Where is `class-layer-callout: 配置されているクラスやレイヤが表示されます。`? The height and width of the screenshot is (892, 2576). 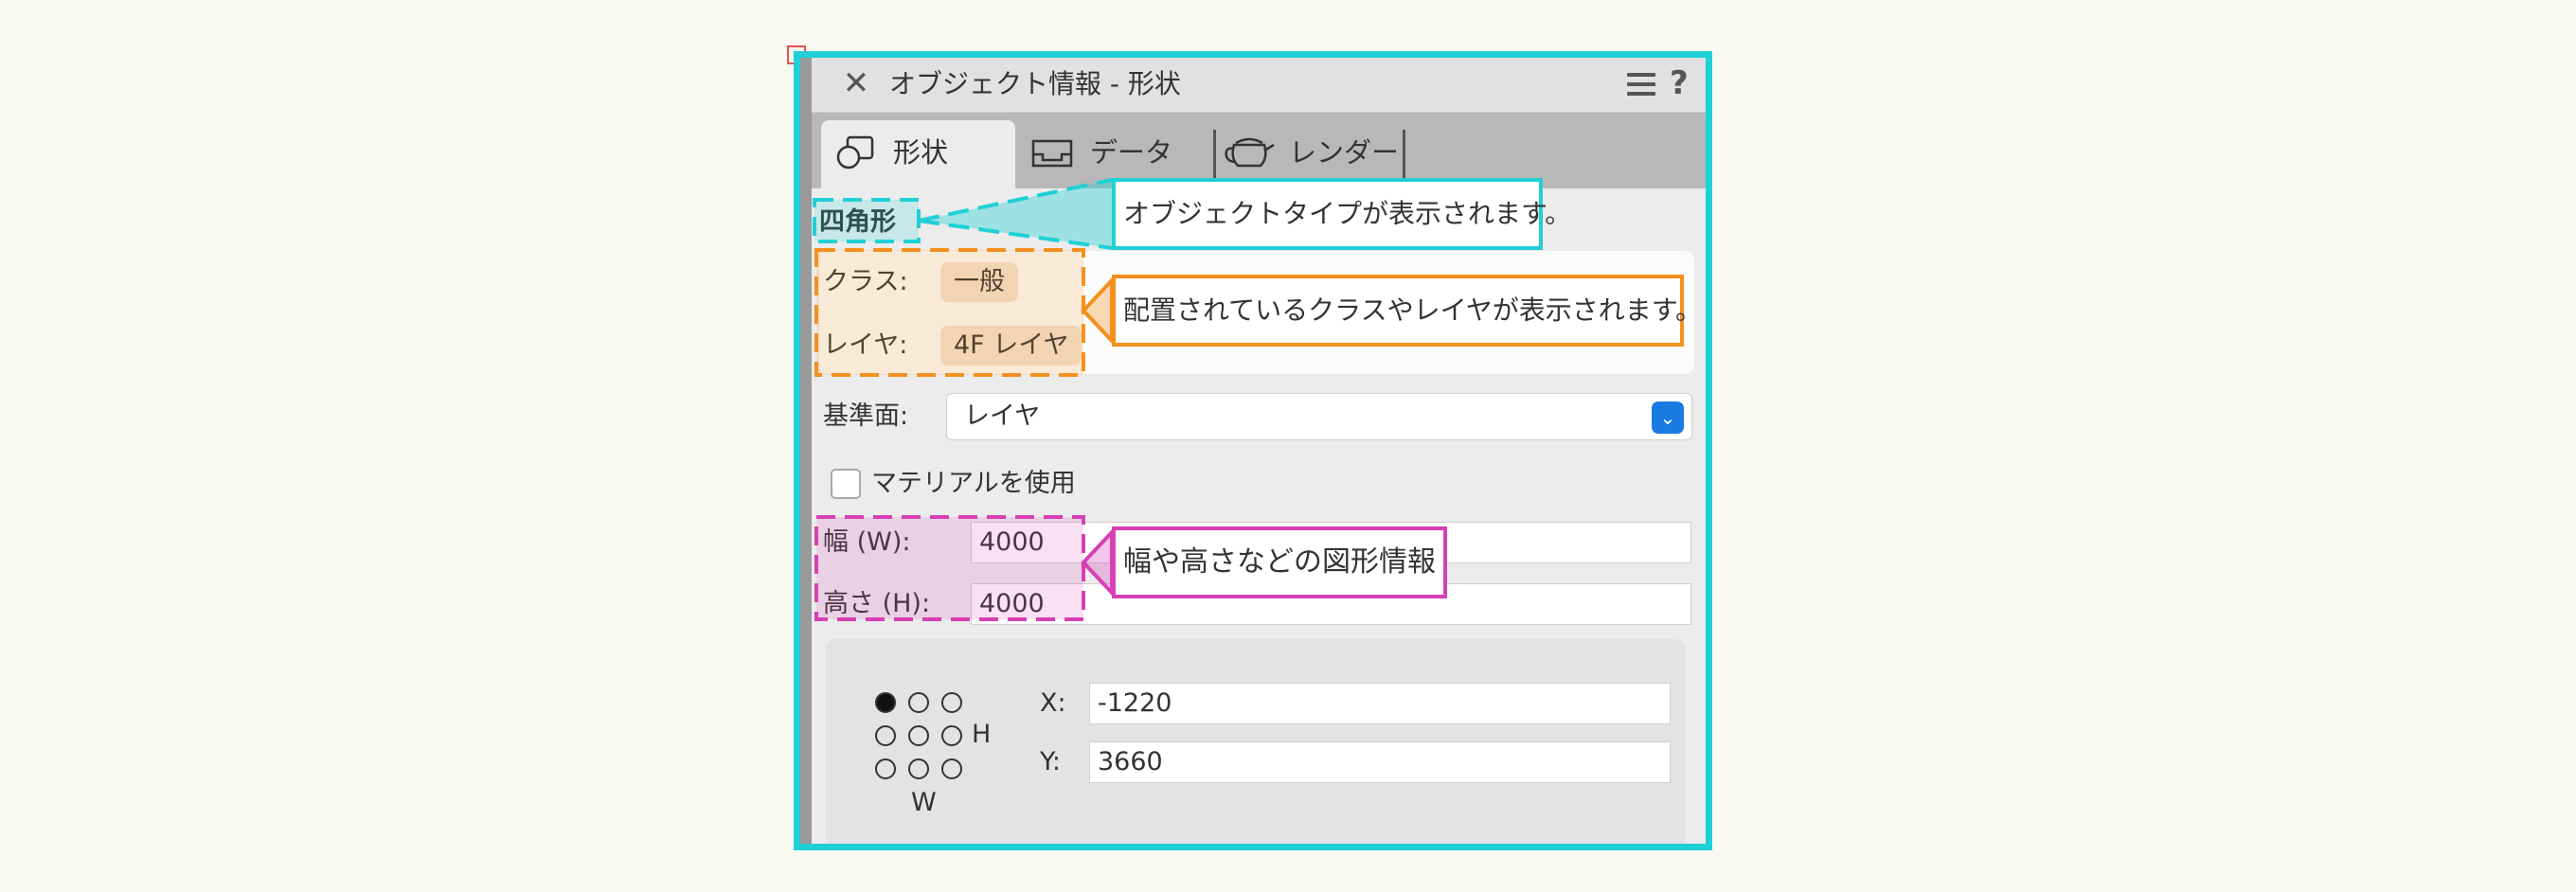 class-layer-callout: 配置されているクラスやレイヤが表示されます。 is located at coordinates (1407, 311).